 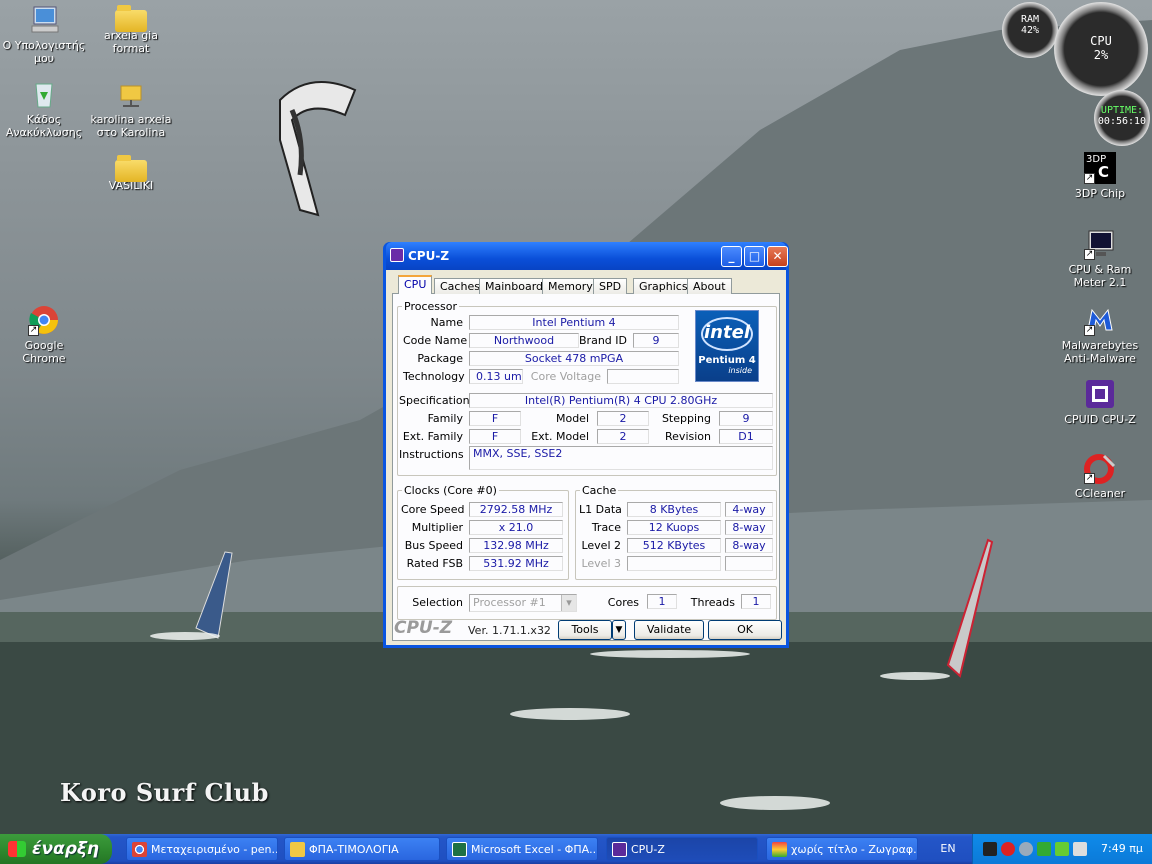 I want to click on busspeed-value: 132.98 MHz, so click(x=516, y=545).